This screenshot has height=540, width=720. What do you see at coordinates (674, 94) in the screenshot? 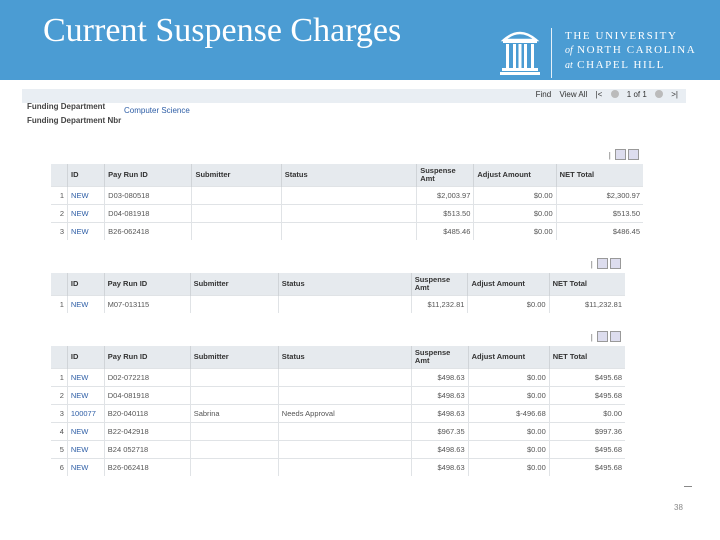
I see `last-link: >|` at bounding box center [674, 94].